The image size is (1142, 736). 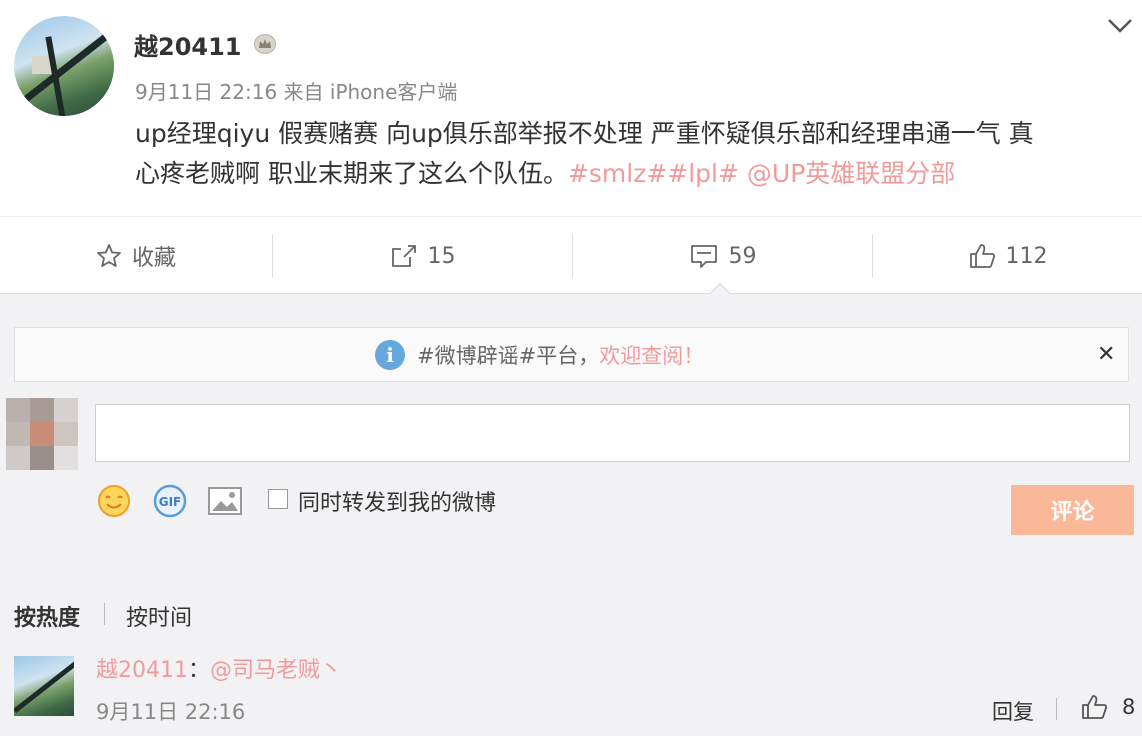 What do you see at coordinates (206, 92) in the screenshot?
I see `post-time: 9月11日 22:16` at bounding box center [206, 92].